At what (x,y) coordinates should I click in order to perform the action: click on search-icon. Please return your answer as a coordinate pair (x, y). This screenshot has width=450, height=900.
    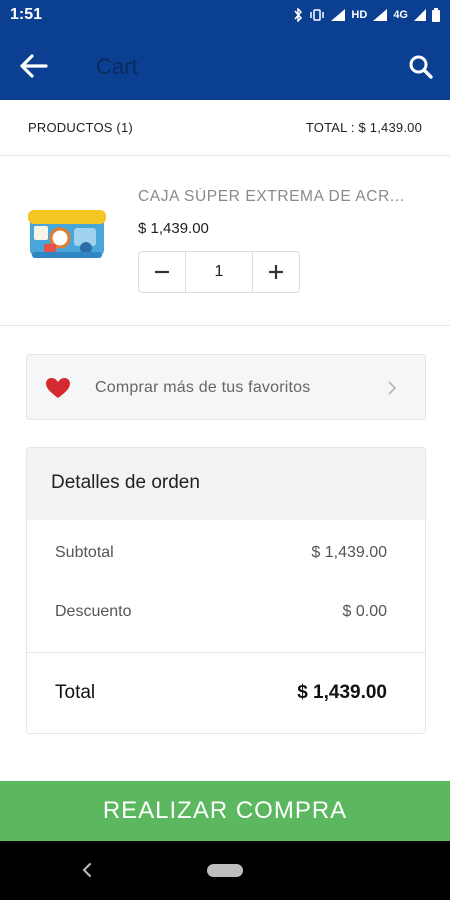
    Looking at the image, I should click on (421, 67).